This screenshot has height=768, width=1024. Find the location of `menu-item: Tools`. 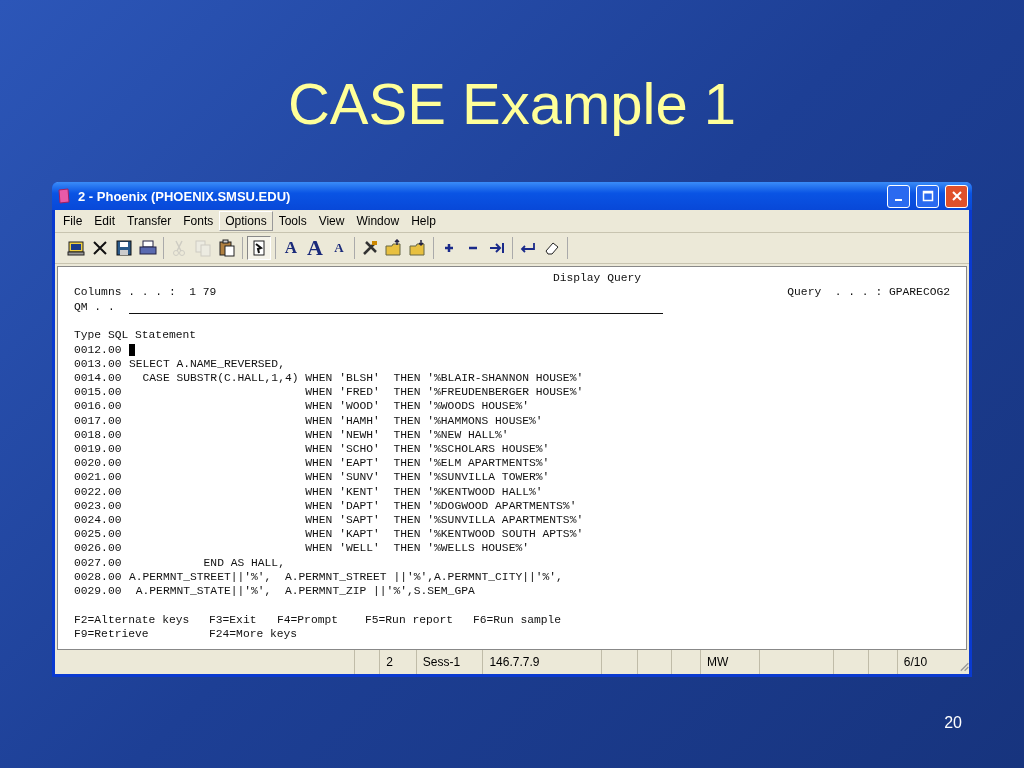

menu-item: Tools is located at coordinates (292, 221).